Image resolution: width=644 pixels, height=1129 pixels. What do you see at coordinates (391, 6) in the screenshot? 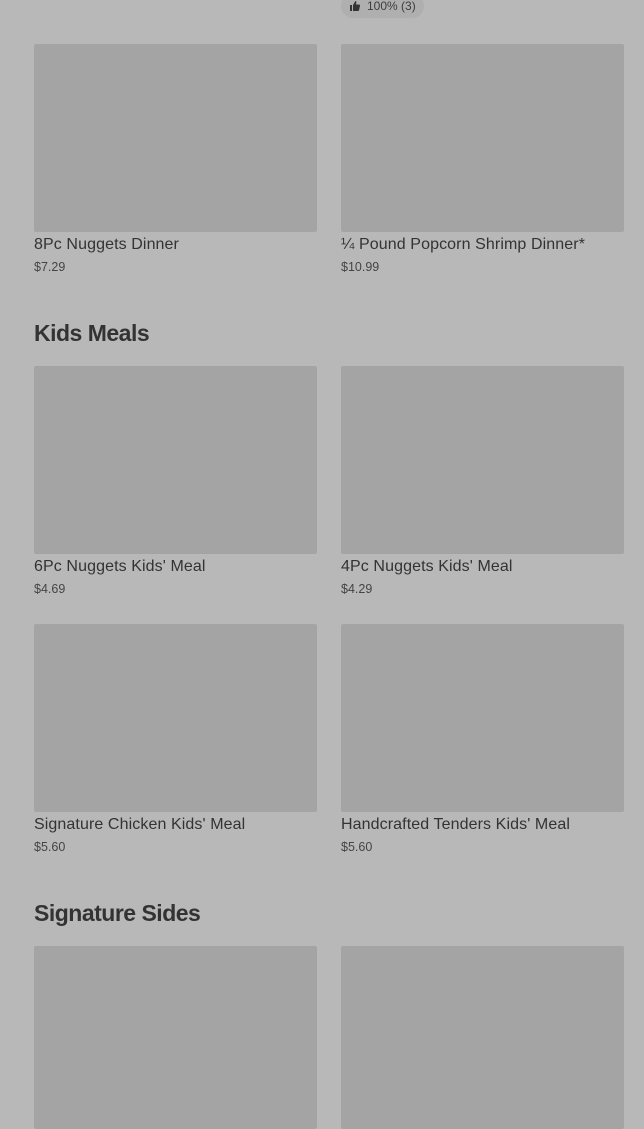
I see `rating-text: 100% (3)` at bounding box center [391, 6].